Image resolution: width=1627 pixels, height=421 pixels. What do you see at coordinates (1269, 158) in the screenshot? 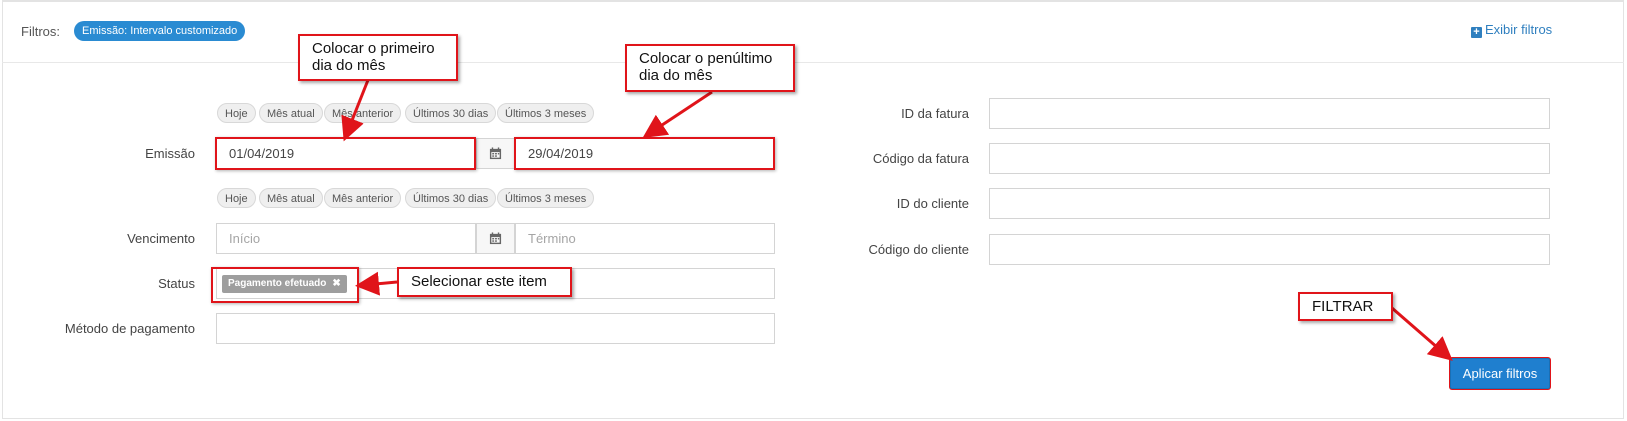
I see `codigo-fatura-input` at bounding box center [1269, 158].